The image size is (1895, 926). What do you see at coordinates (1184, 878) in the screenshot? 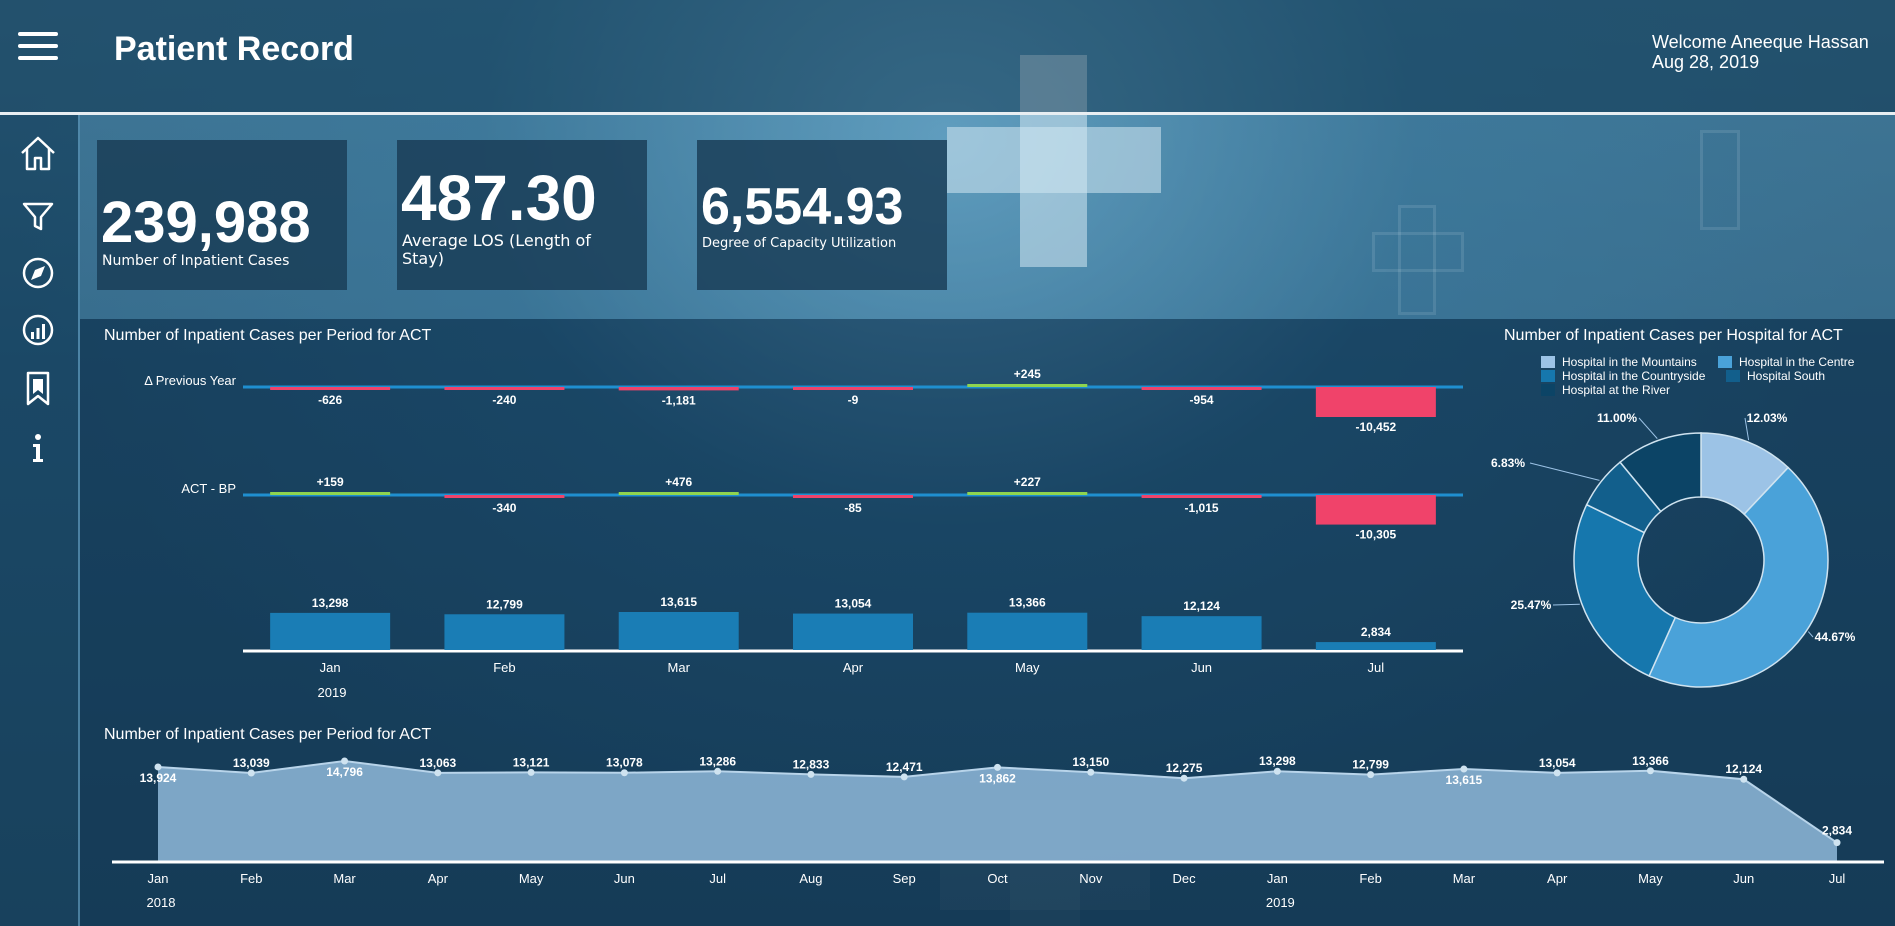
I see `x-tick-label: Dec` at bounding box center [1184, 878].